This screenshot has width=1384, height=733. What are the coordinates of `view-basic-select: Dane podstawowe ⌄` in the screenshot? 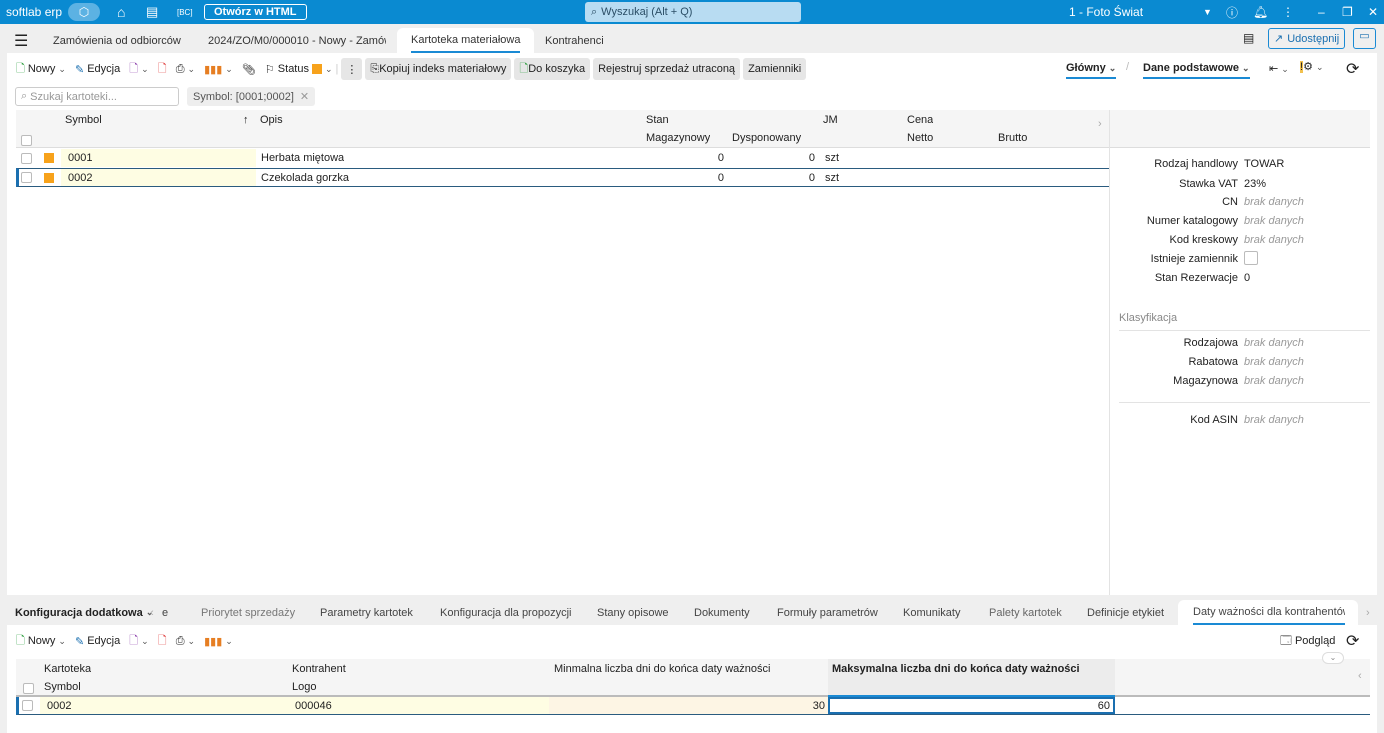 It's located at (1196, 70).